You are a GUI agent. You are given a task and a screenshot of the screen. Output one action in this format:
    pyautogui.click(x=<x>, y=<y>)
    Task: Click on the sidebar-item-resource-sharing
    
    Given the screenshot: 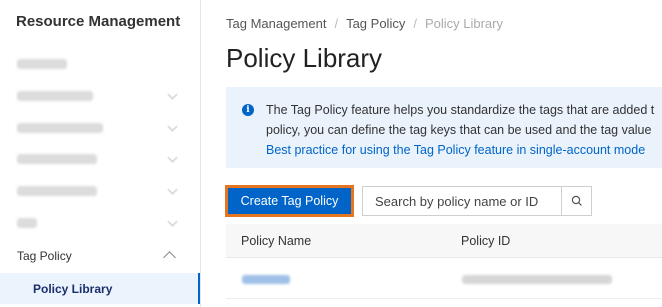 What is the action you would take?
    pyautogui.click(x=100, y=158)
    